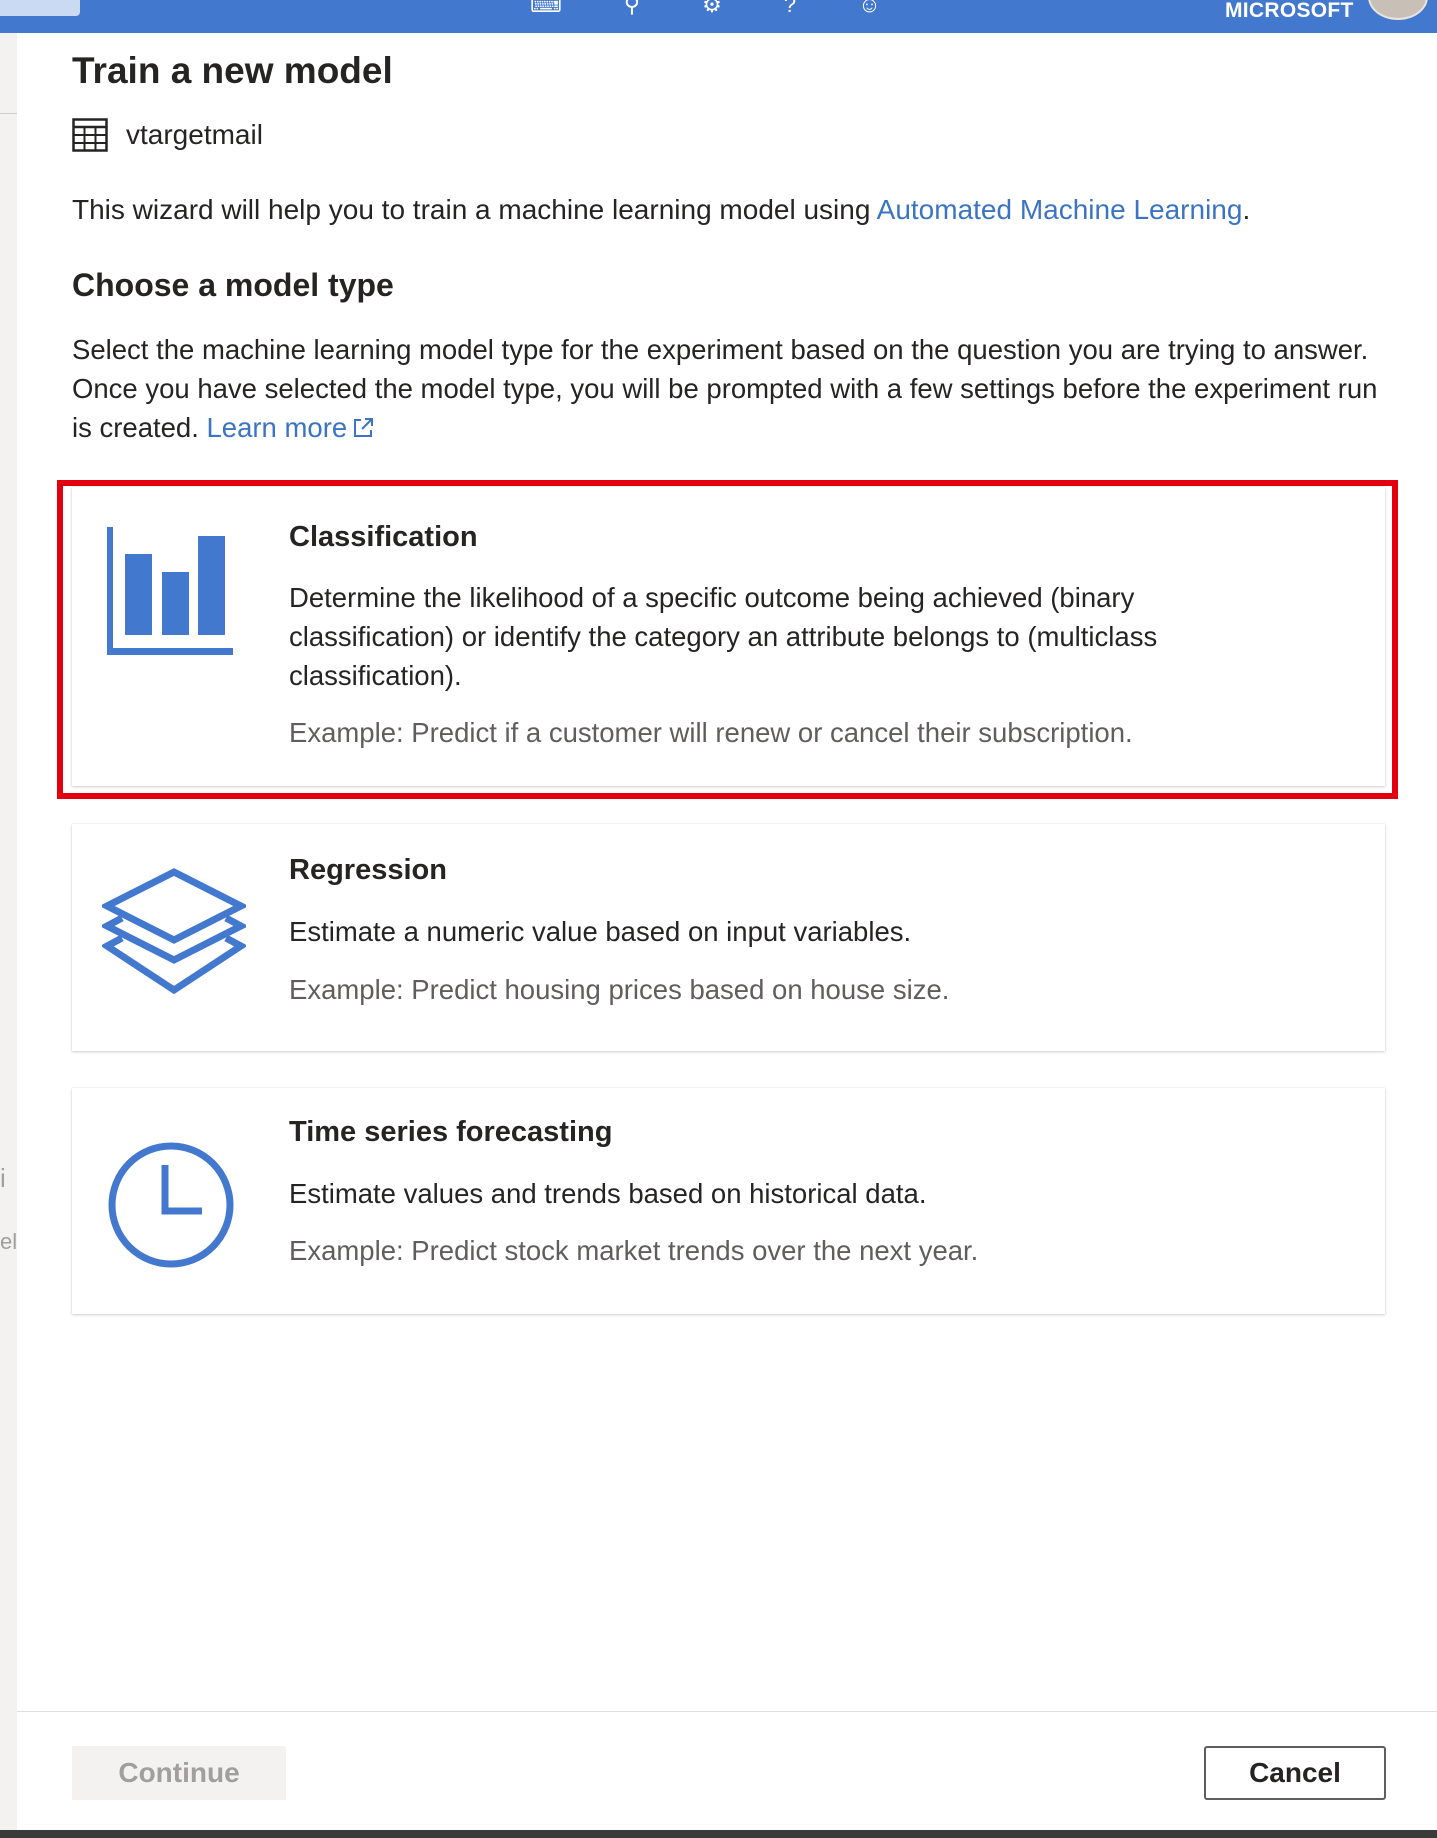 Image resolution: width=1437 pixels, height=1838 pixels. I want to click on dataset-row: vtargetmail, so click(167, 135).